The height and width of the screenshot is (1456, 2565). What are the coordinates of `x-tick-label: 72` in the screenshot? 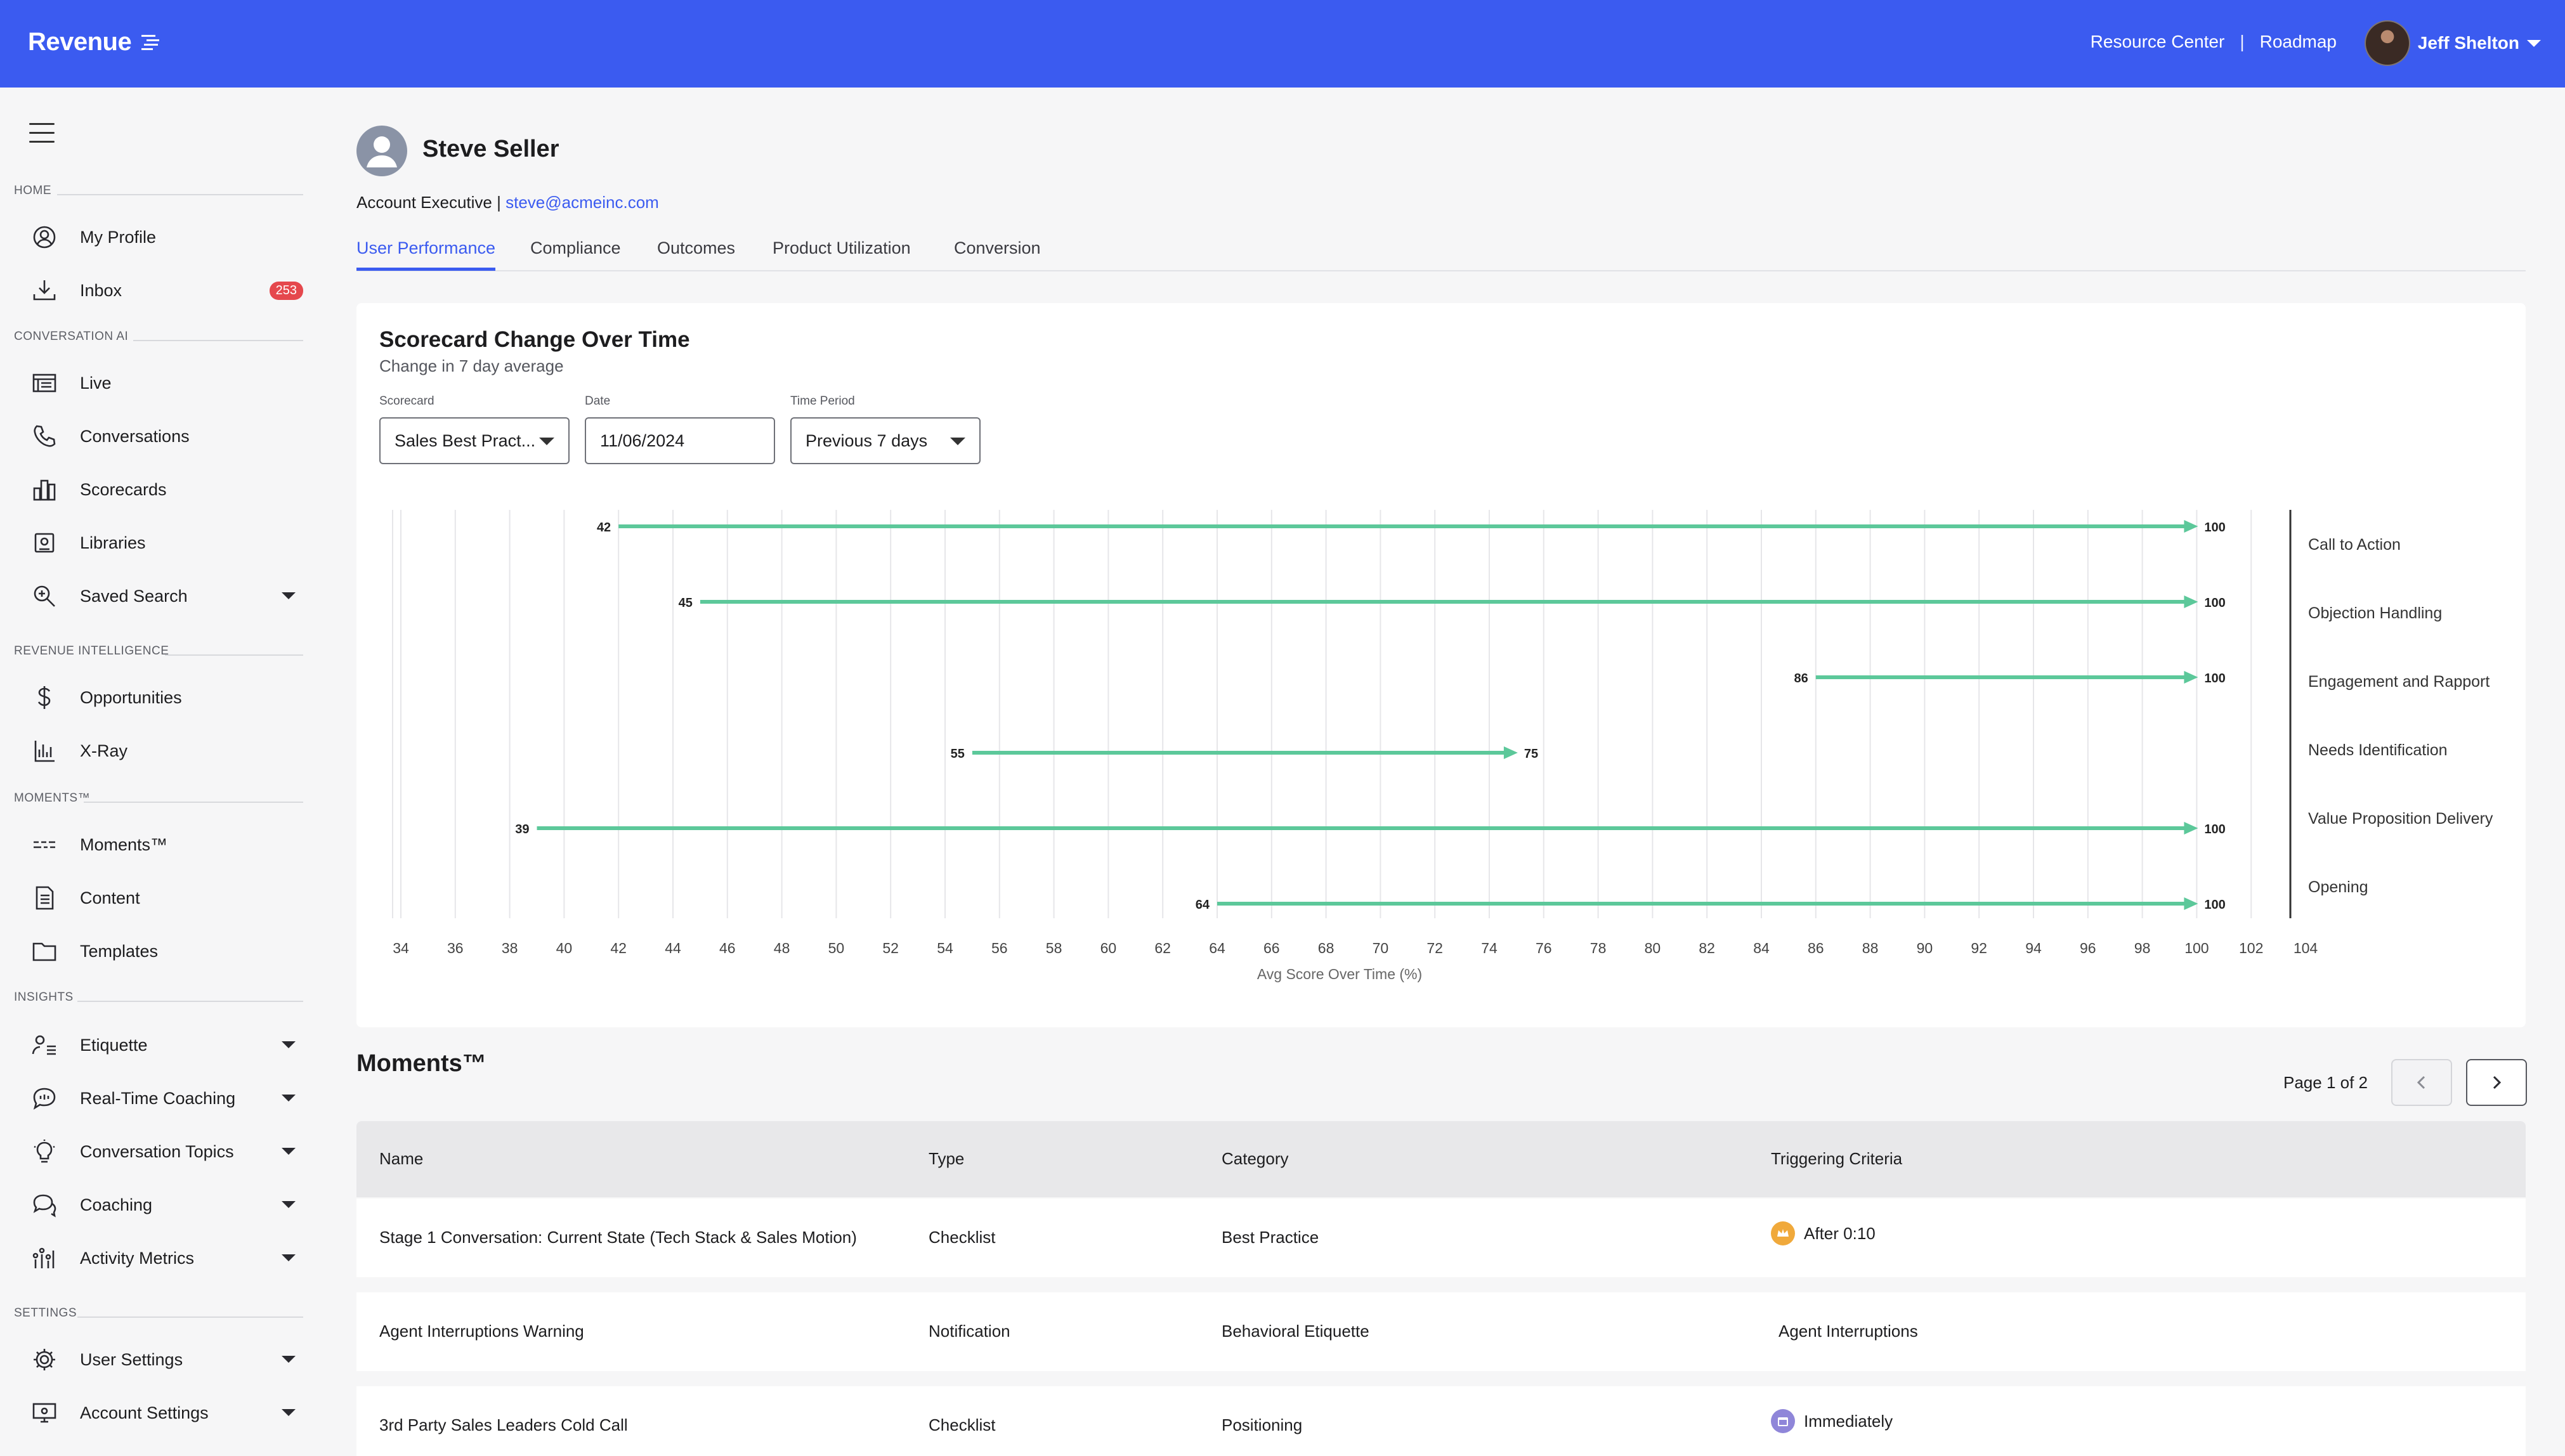 It's located at (1434, 948).